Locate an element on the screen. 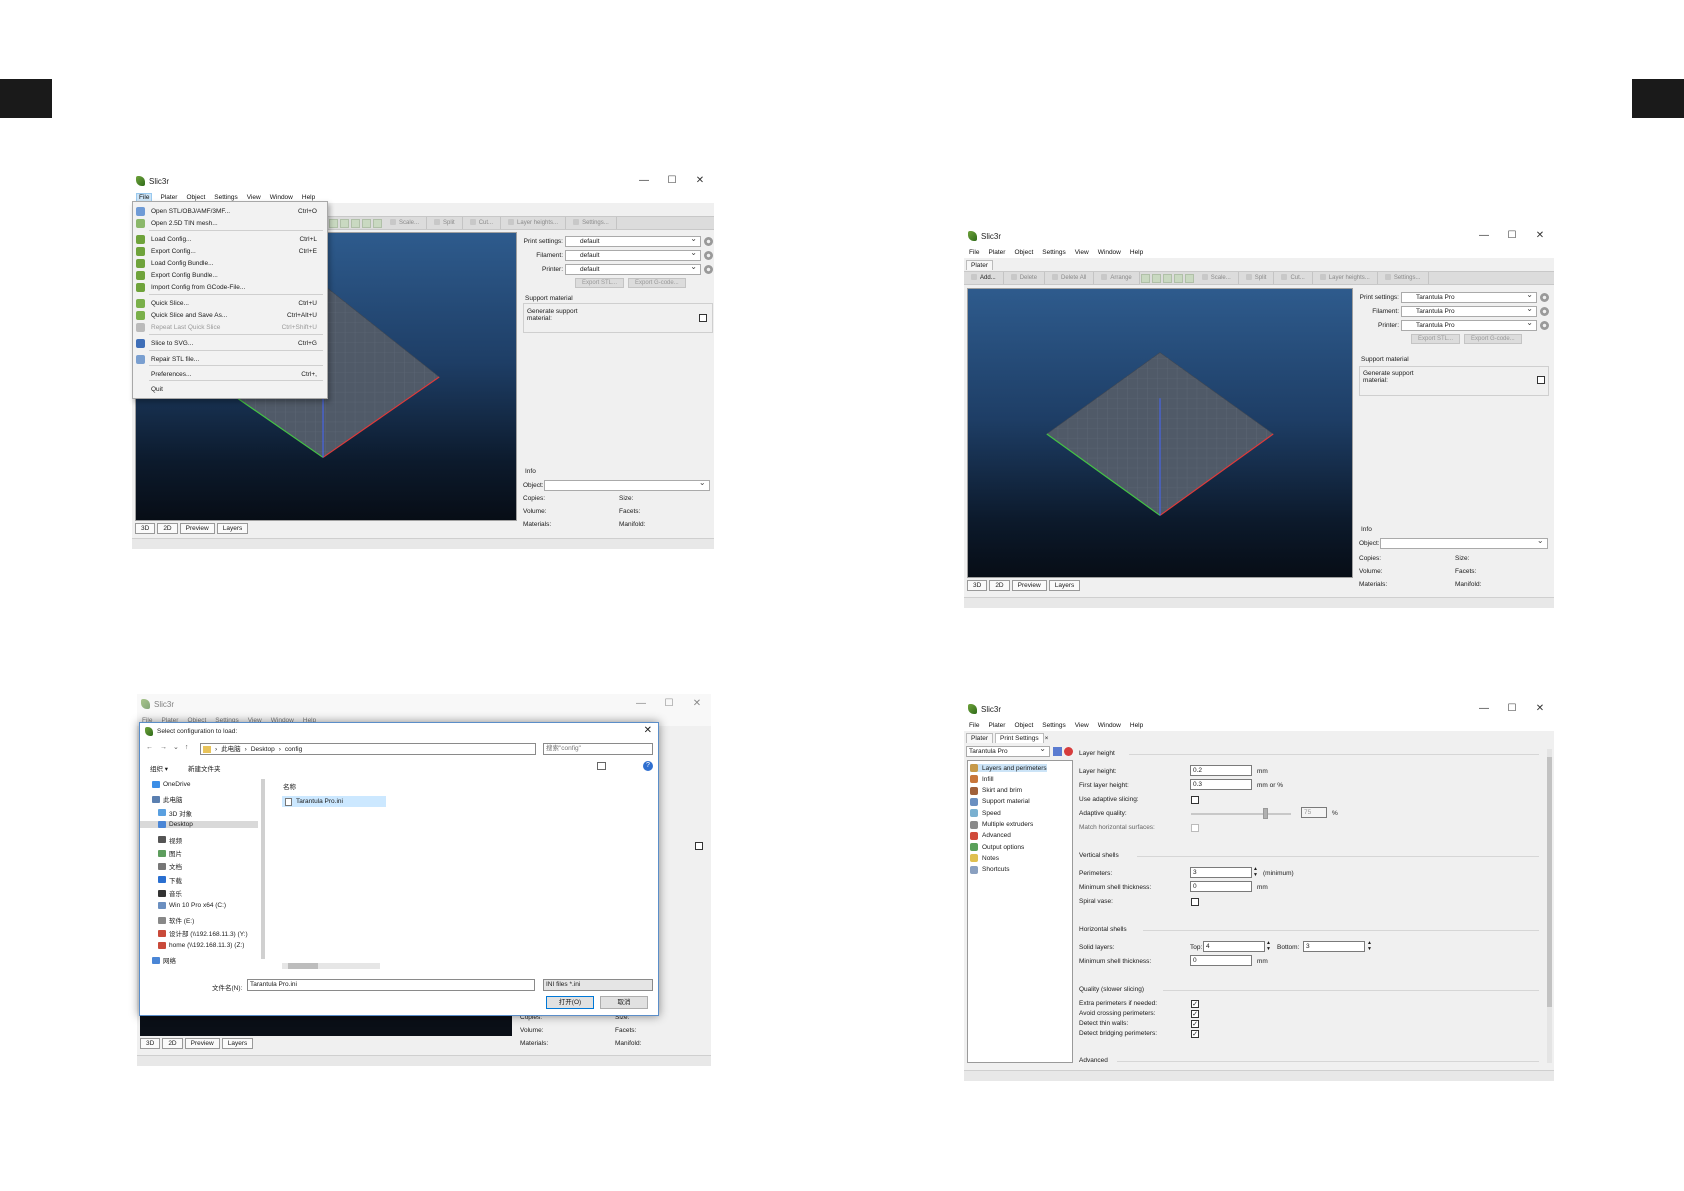 The height and width of the screenshot is (1191, 1684). dropdown-arrow-icon: ⌄ is located at coordinates (176, 747).